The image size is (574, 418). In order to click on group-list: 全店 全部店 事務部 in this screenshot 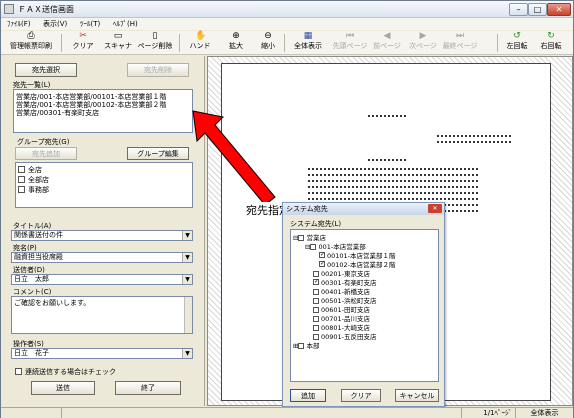, I will do `click(104, 185)`.